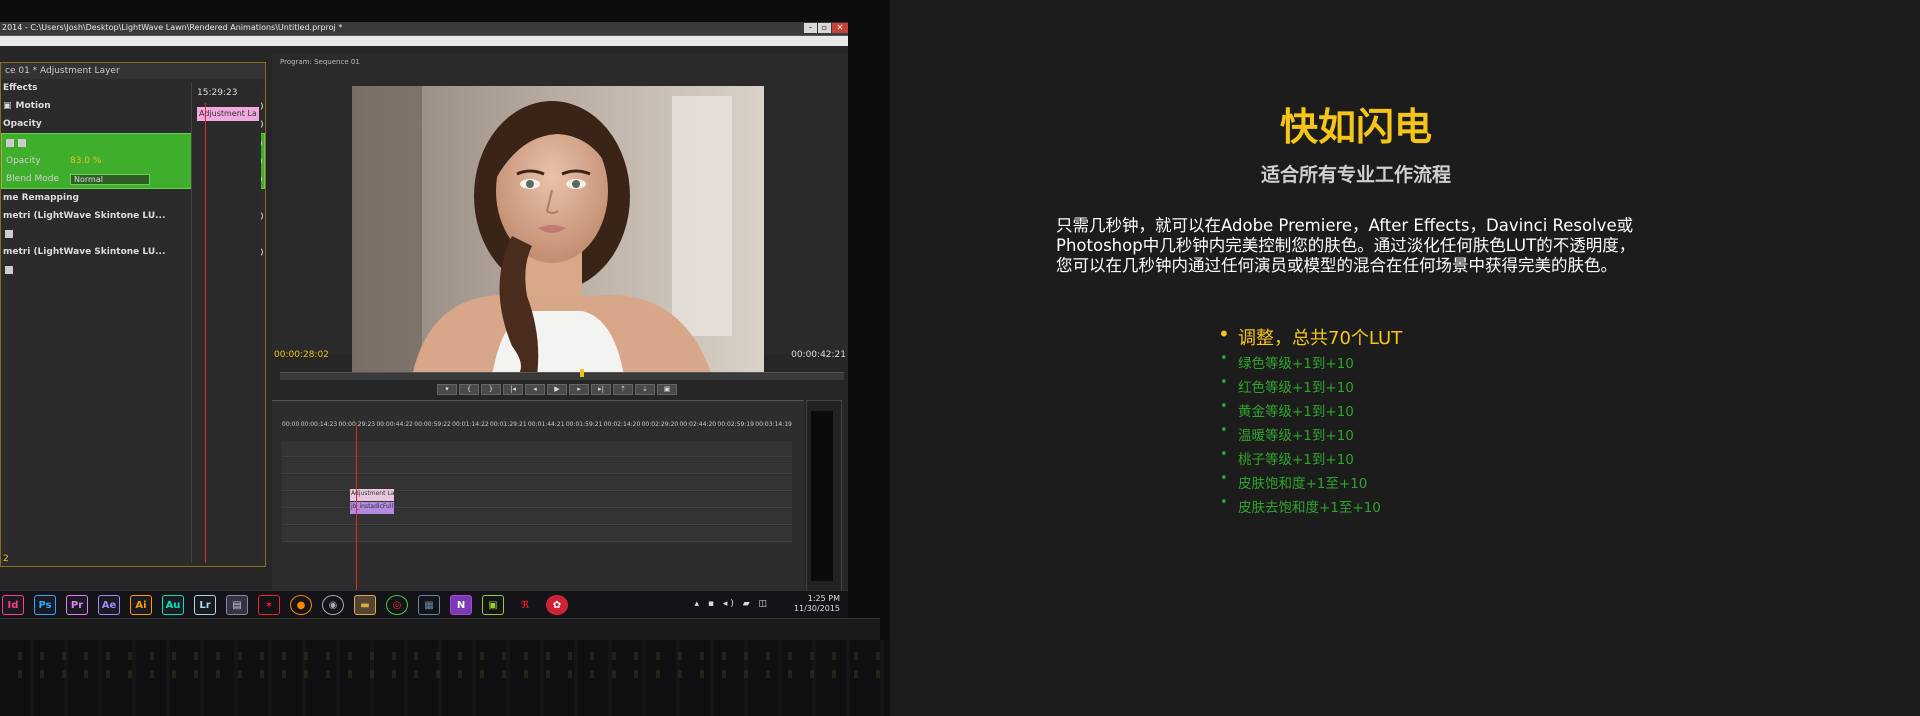 The width and height of the screenshot is (1920, 716). What do you see at coordinates (365, 605) in the screenshot?
I see `folder-icon: ▬` at bounding box center [365, 605].